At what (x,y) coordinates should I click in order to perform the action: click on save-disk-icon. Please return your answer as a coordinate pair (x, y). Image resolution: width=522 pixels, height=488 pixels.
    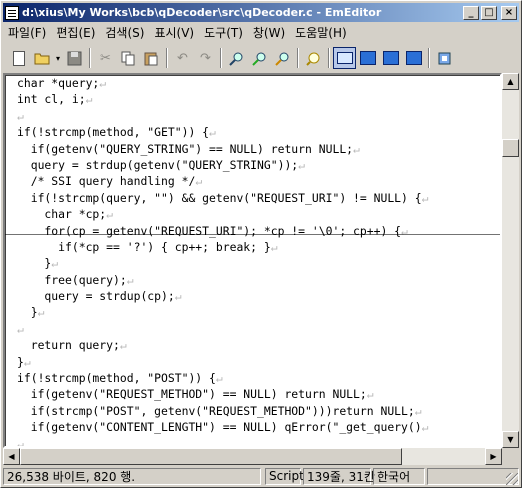
    Looking at the image, I should click on (74, 58).